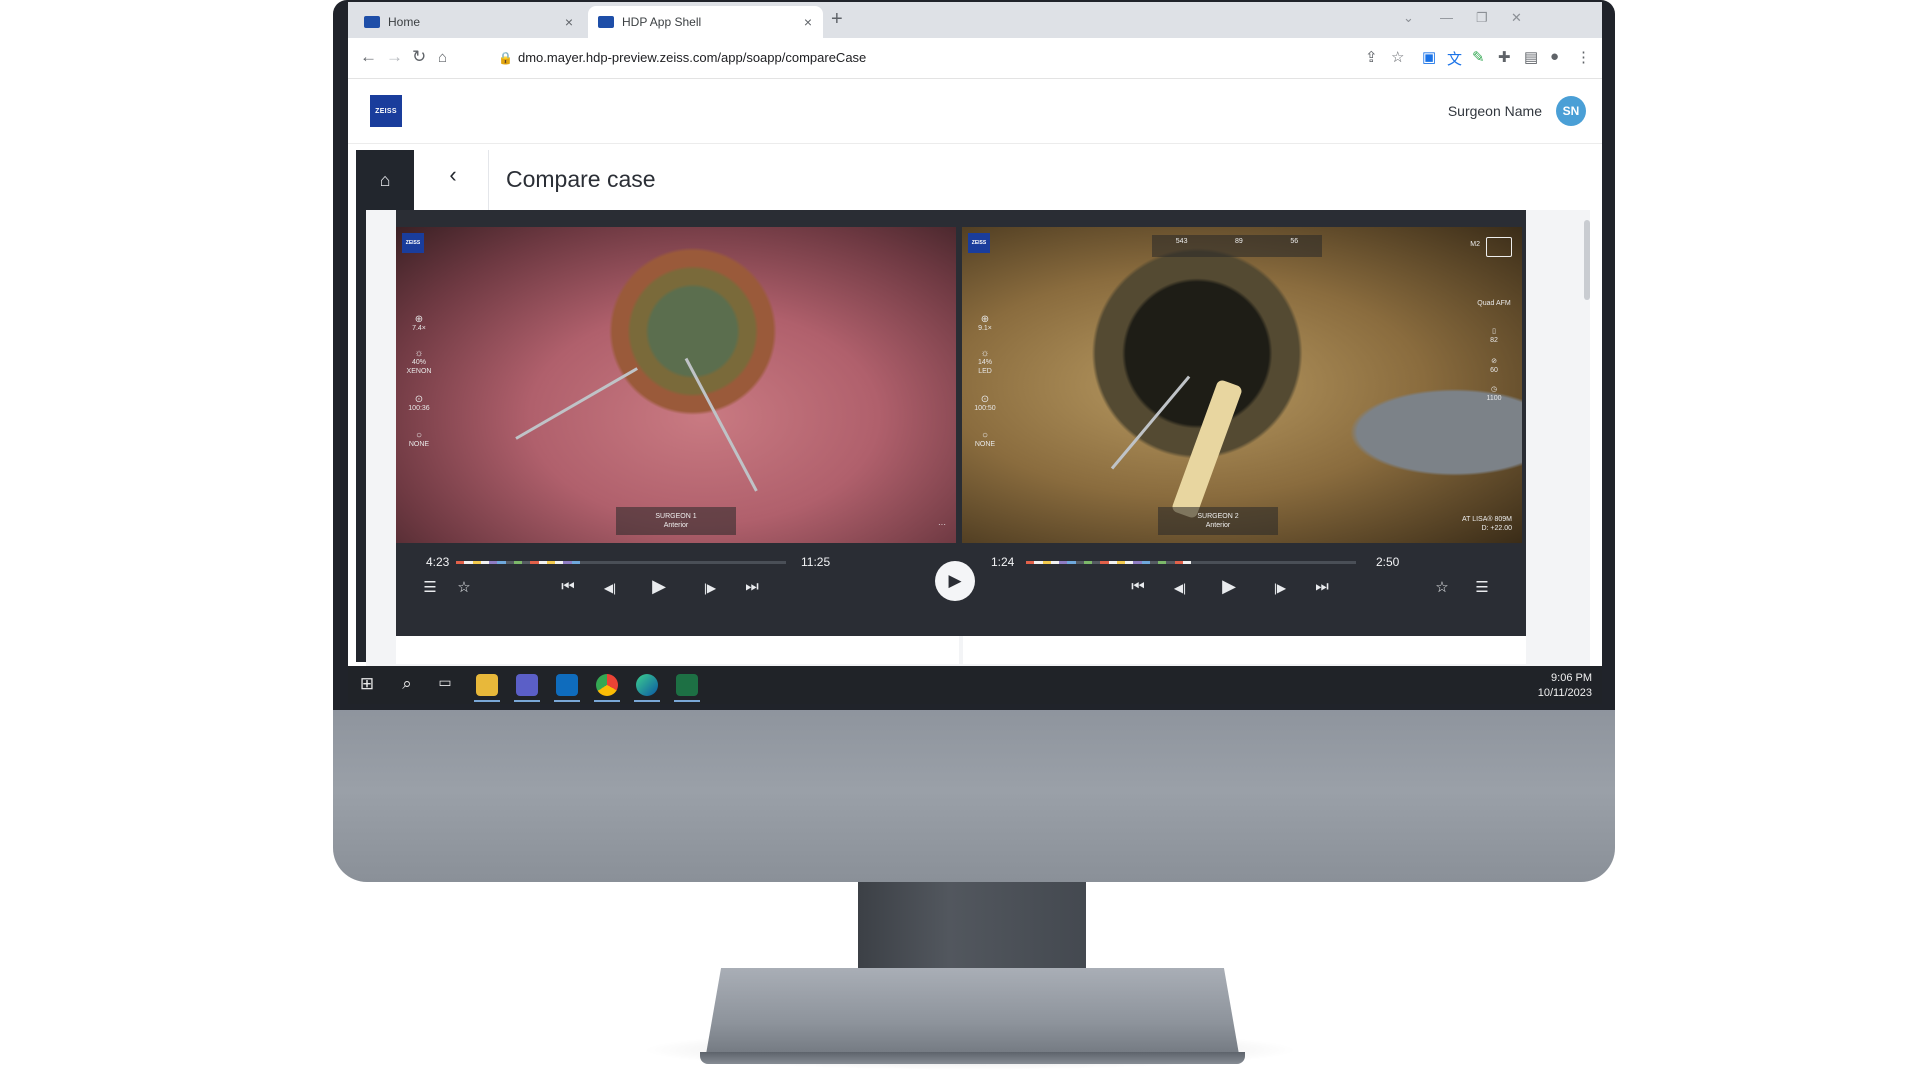  Describe the element at coordinates (527, 685) in the screenshot. I see `teams-icon` at that location.